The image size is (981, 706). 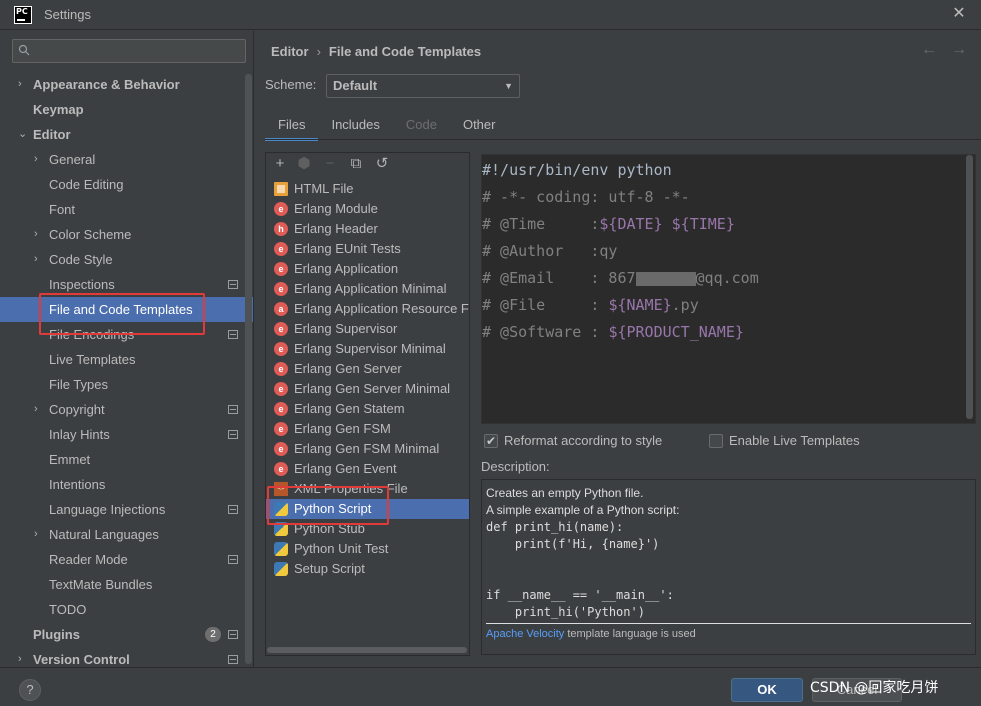 I want to click on html-file-icon, so click(x=281, y=189).